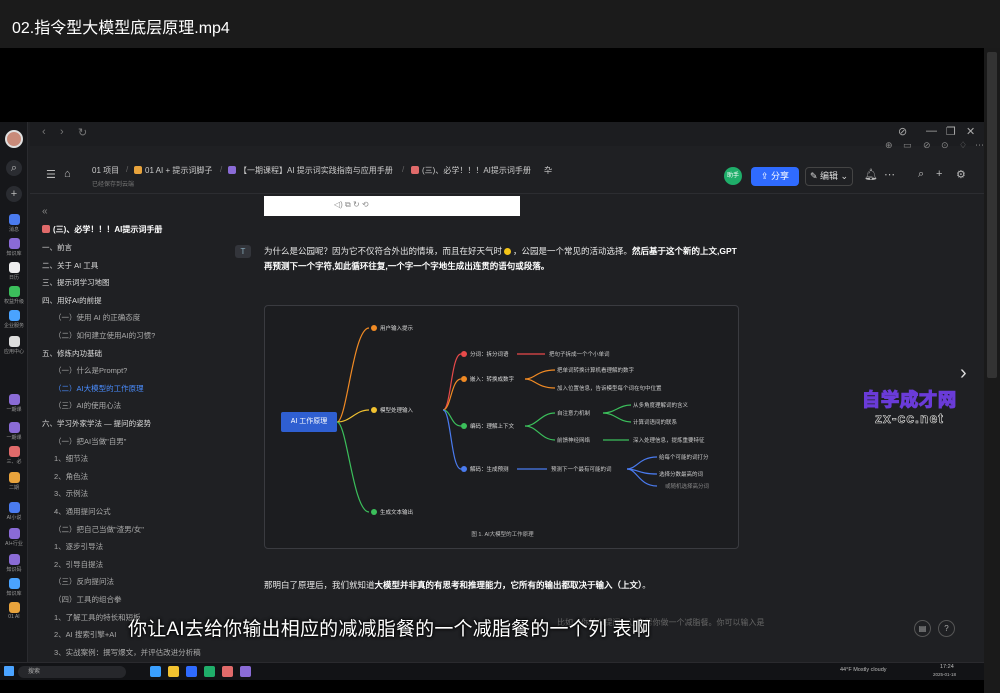 The image size is (1000, 693). What do you see at coordinates (863, 670) in the screenshot?
I see `weather-widget: 44°F Mostly cloudy` at bounding box center [863, 670].